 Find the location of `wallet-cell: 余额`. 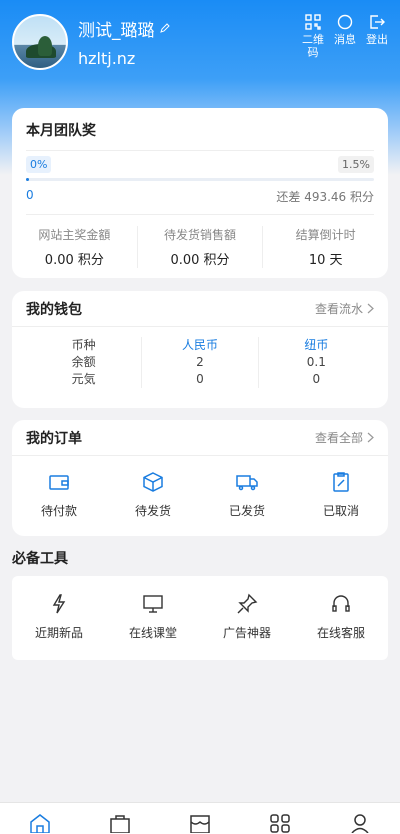

wallet-cell: 余额 is located at coordinates (83, 362).